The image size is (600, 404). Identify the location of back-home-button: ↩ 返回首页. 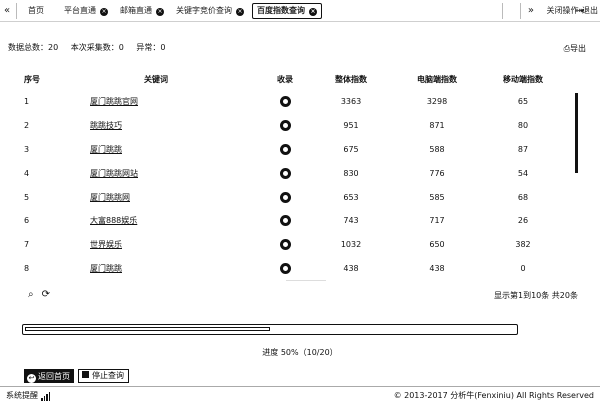
(49, 376).